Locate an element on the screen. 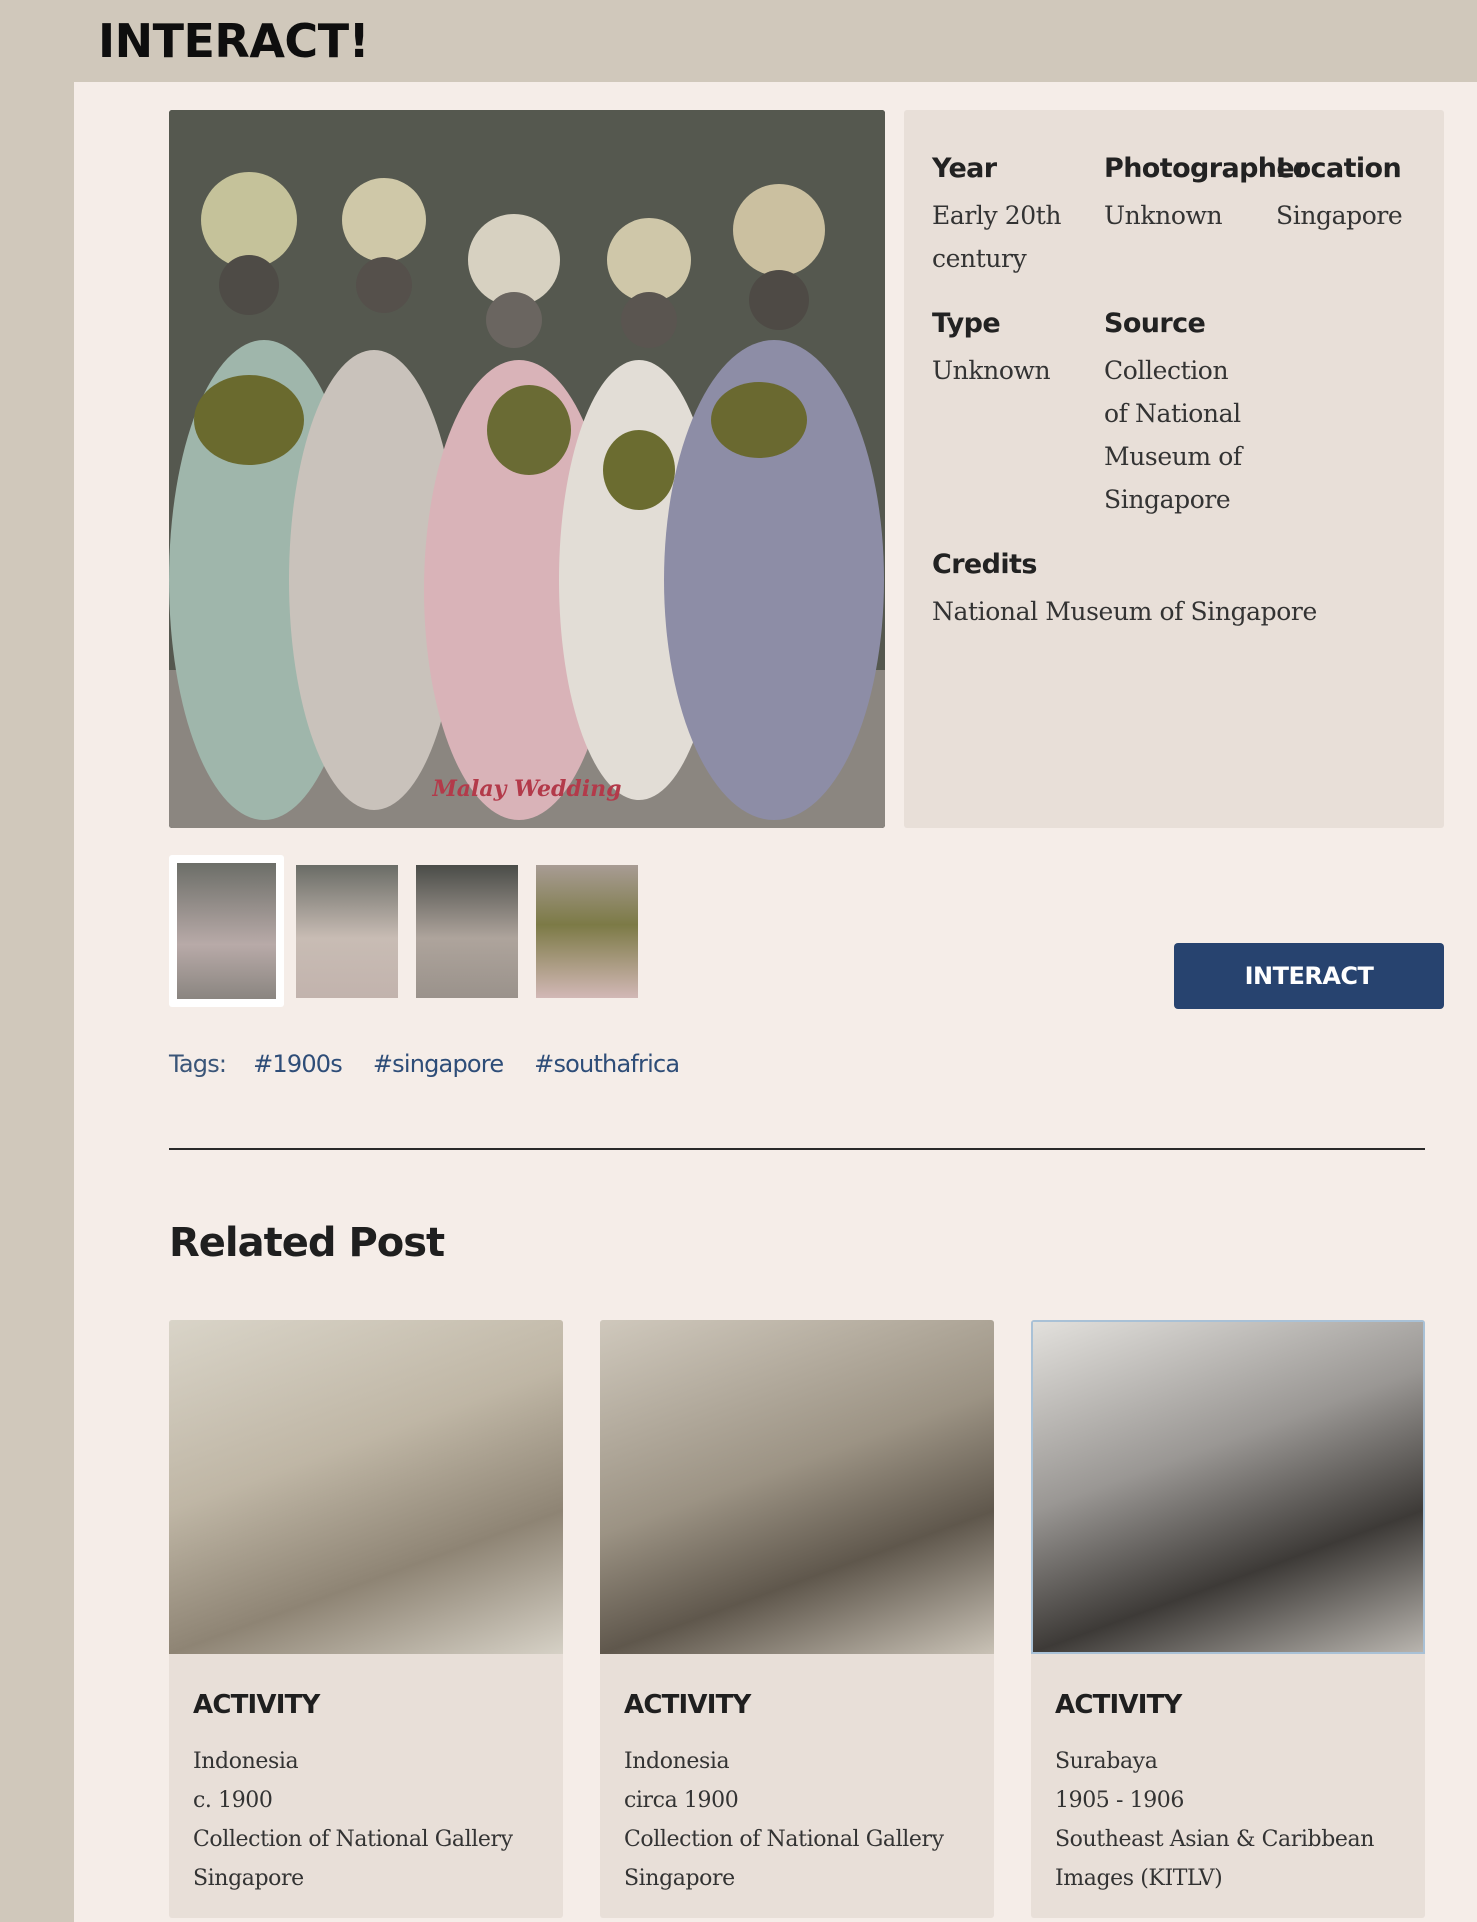  section-divider is located at coordinates (797, 1149).